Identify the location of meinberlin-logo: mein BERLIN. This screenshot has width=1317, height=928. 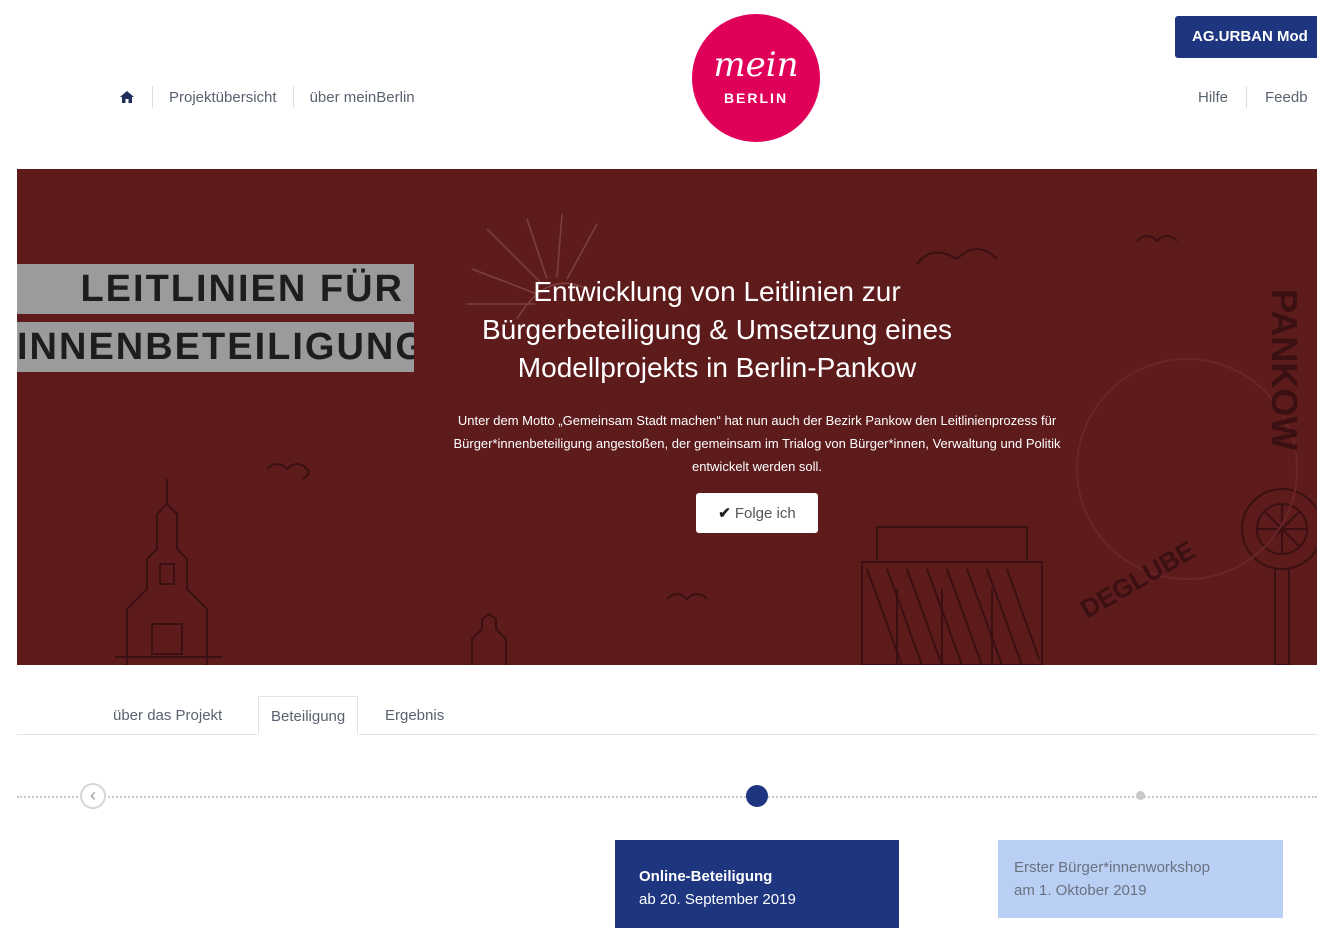
(756, 78).